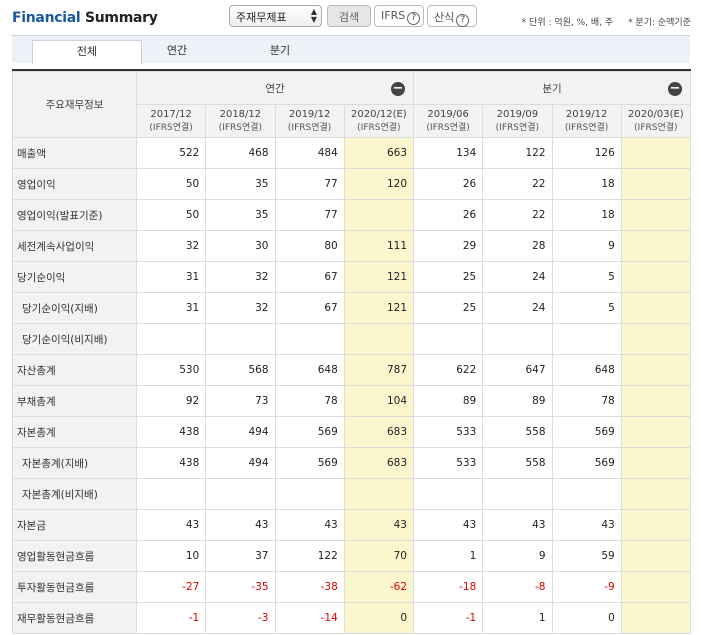 This screenshot has height=635, width=701. Describe the element at coordinates (567, 23) in the screenshot. I see `unit-note: * 단위 : 억원, %, 배, 주` at that location.